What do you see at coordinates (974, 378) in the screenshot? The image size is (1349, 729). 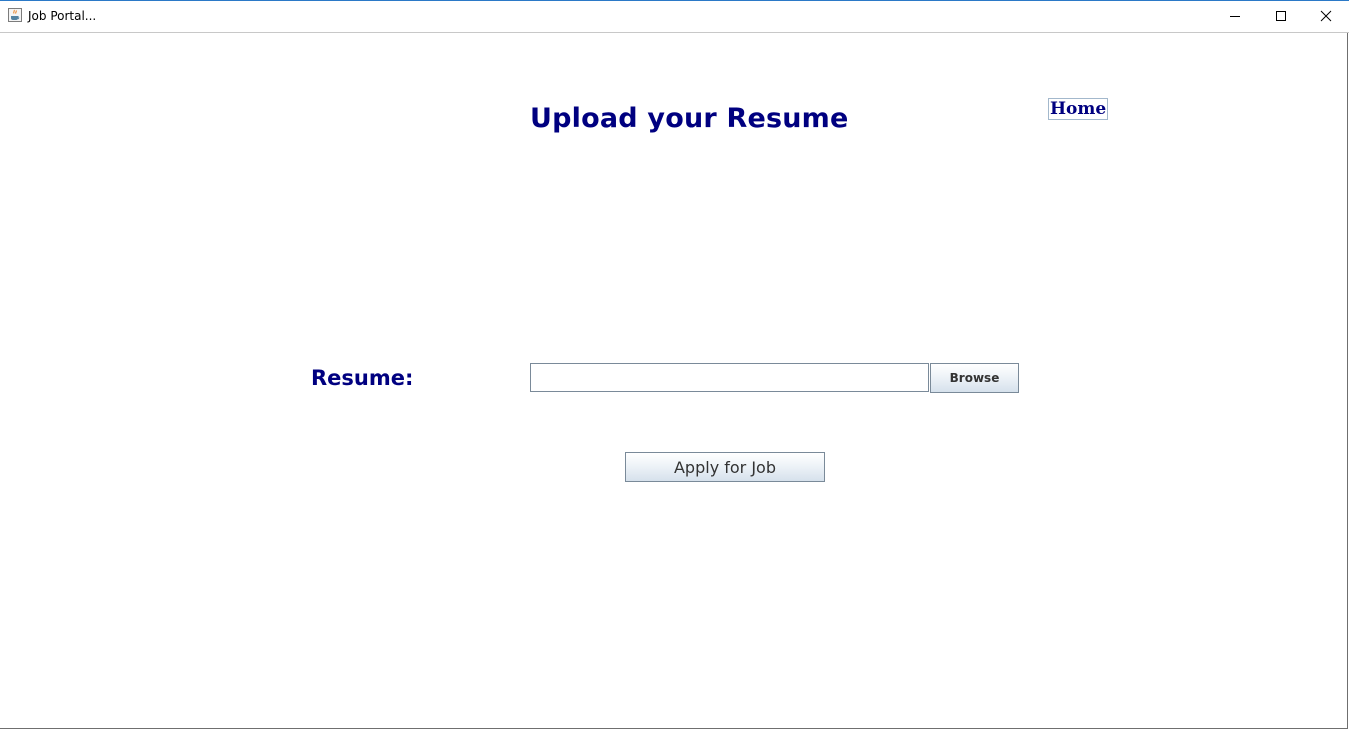 I see `browse-button: Browse` at bounding box center [974, 378].